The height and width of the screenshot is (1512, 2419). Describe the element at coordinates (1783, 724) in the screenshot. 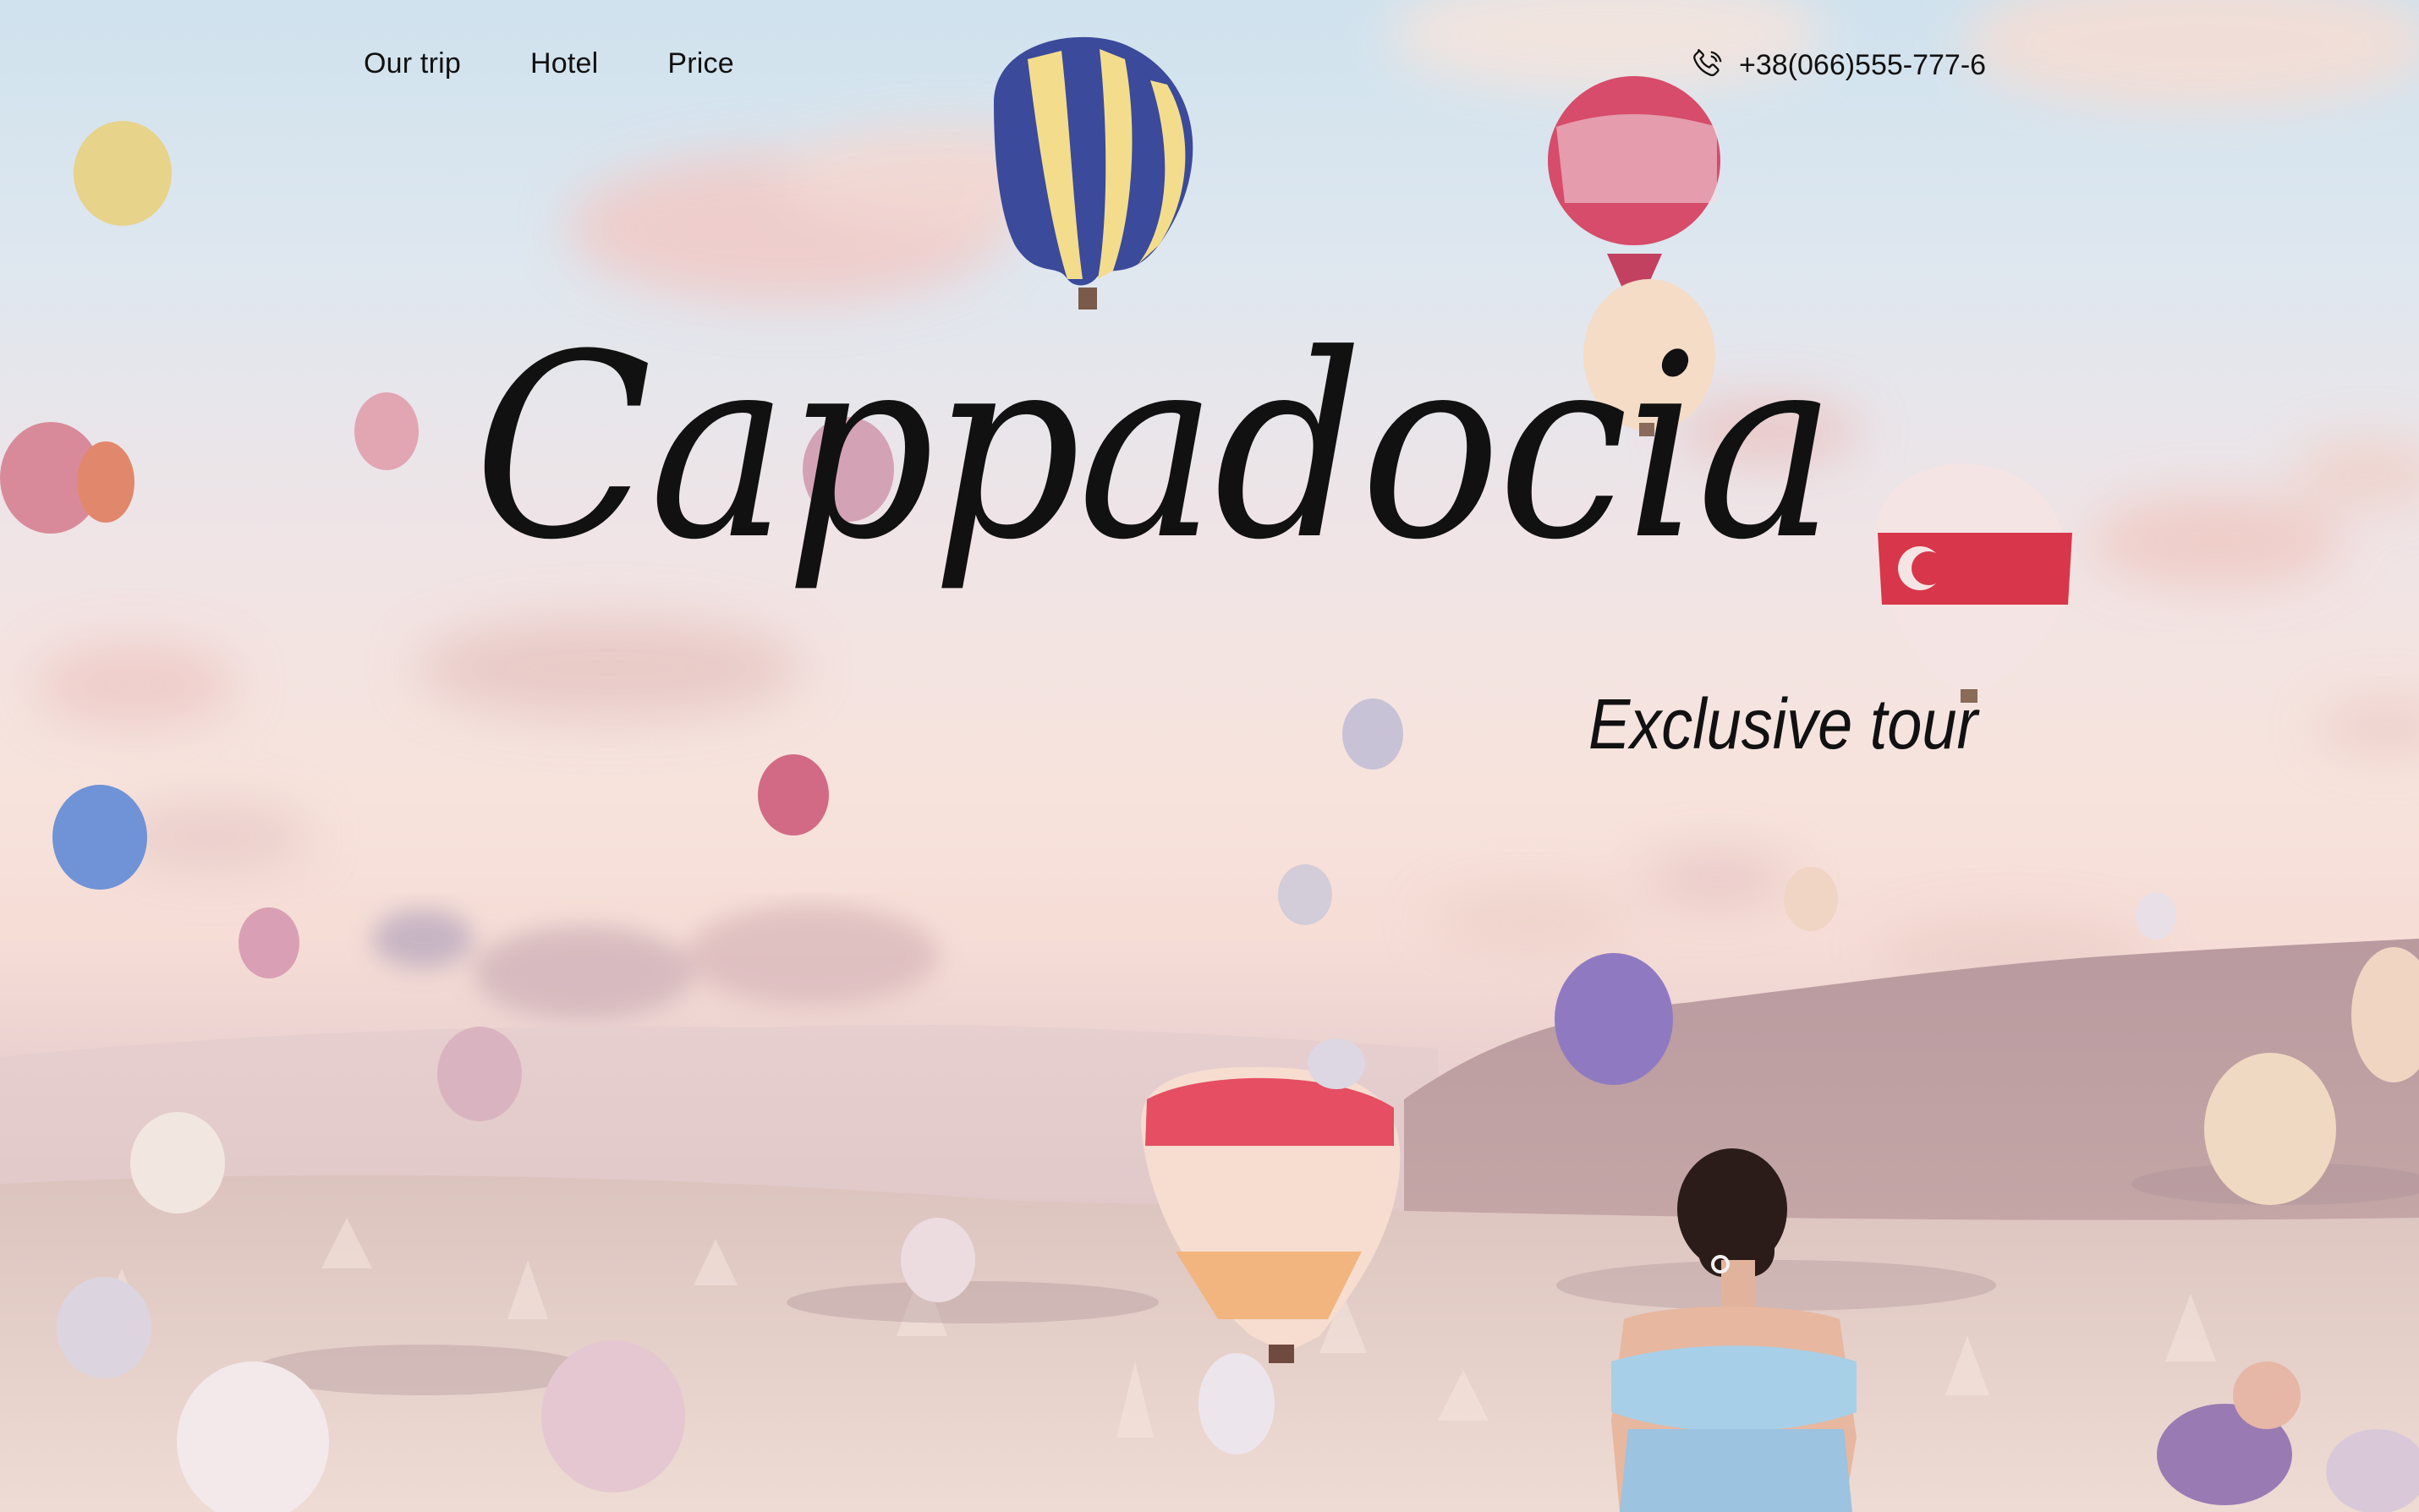

I see `page-subtitle: Exclusive tour` at that location.